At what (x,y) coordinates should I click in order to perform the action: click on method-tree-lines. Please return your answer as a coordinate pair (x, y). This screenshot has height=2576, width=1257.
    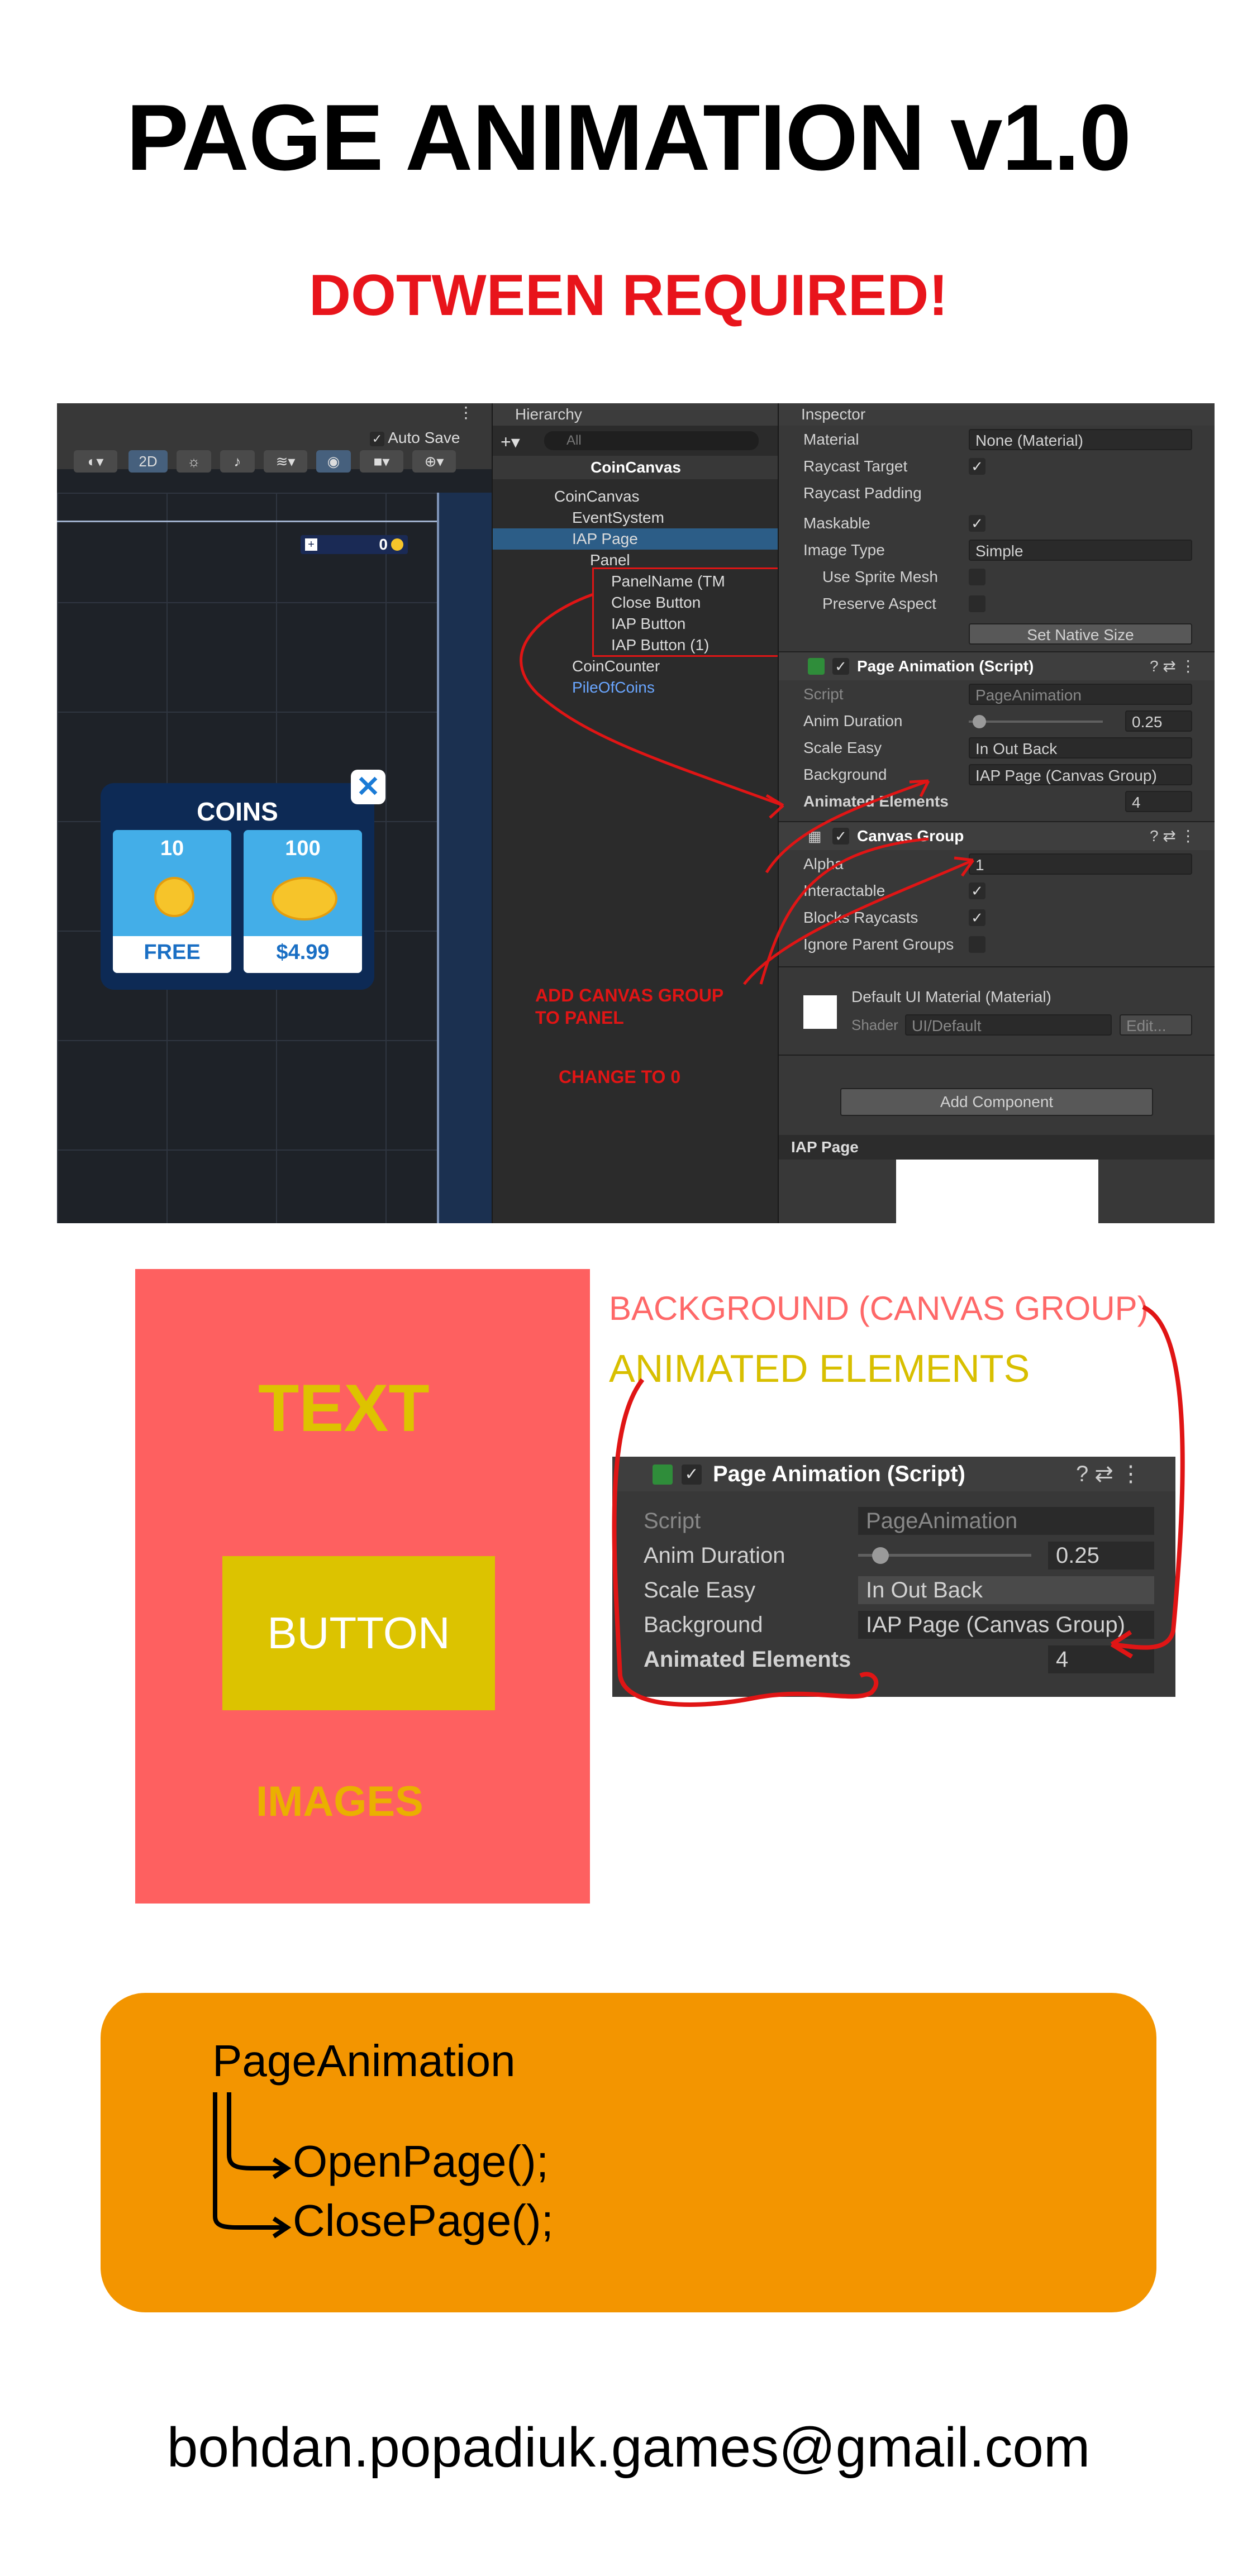
    Looking at the image, I should click on (252, 2165).